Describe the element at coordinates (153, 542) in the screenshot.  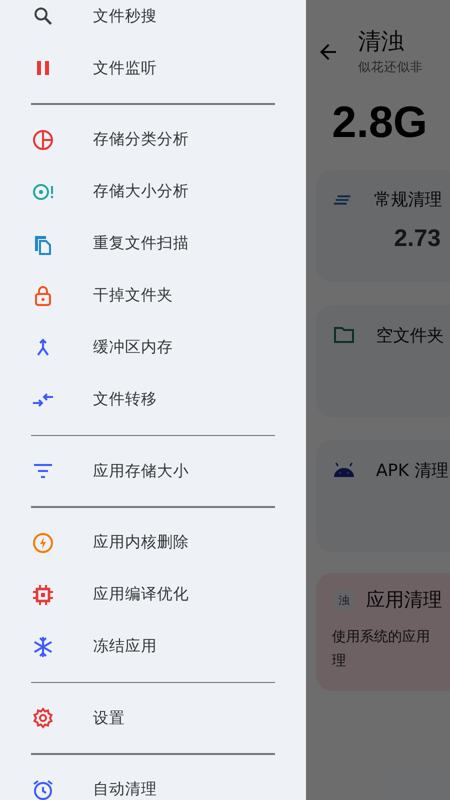
I see `drawer-item: 应用内核删除` at that location.